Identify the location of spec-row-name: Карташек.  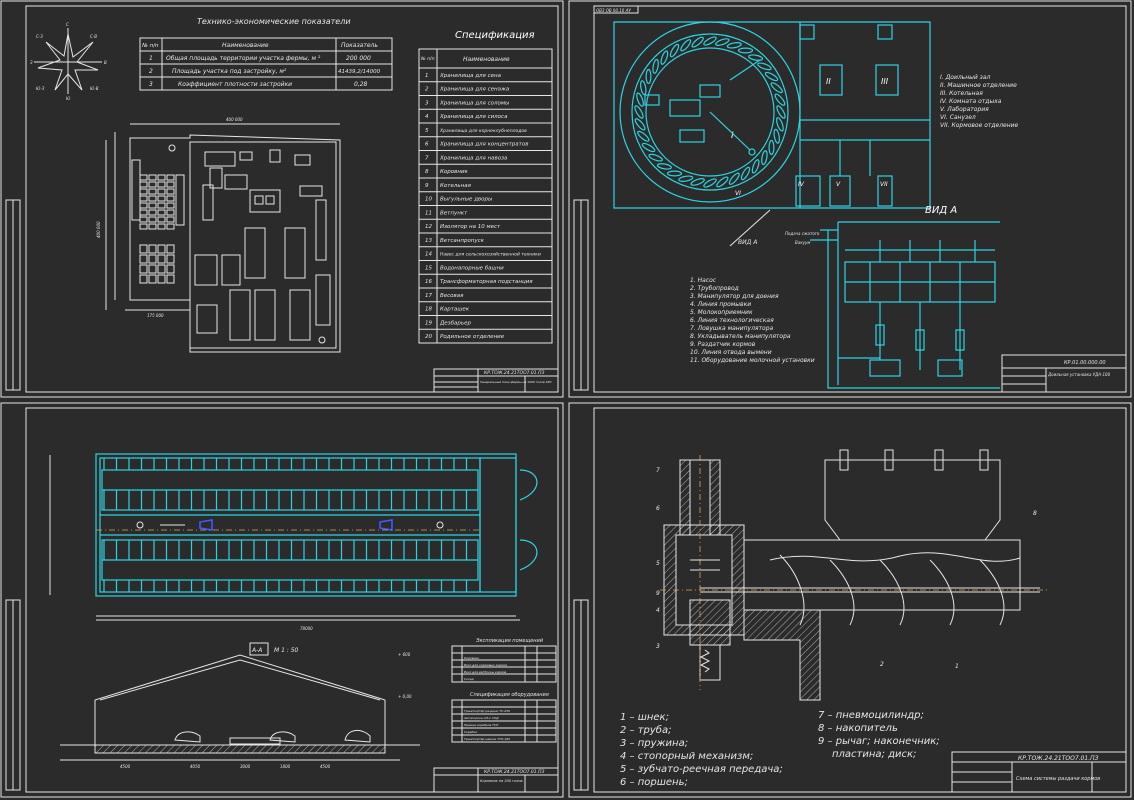
(455, 310).